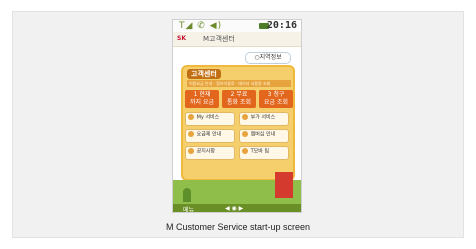 The width and height of the screenshot is (476, 249). I want to click on bottom-bar: 메뉴 ◀ ◉ ▶, so click(237, 208).